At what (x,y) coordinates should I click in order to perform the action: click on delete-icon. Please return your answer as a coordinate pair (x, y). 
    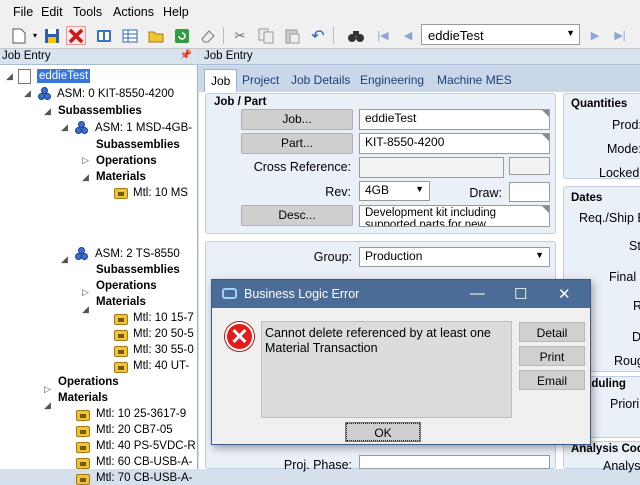
    Looking at the image, I should click on (76, 35).